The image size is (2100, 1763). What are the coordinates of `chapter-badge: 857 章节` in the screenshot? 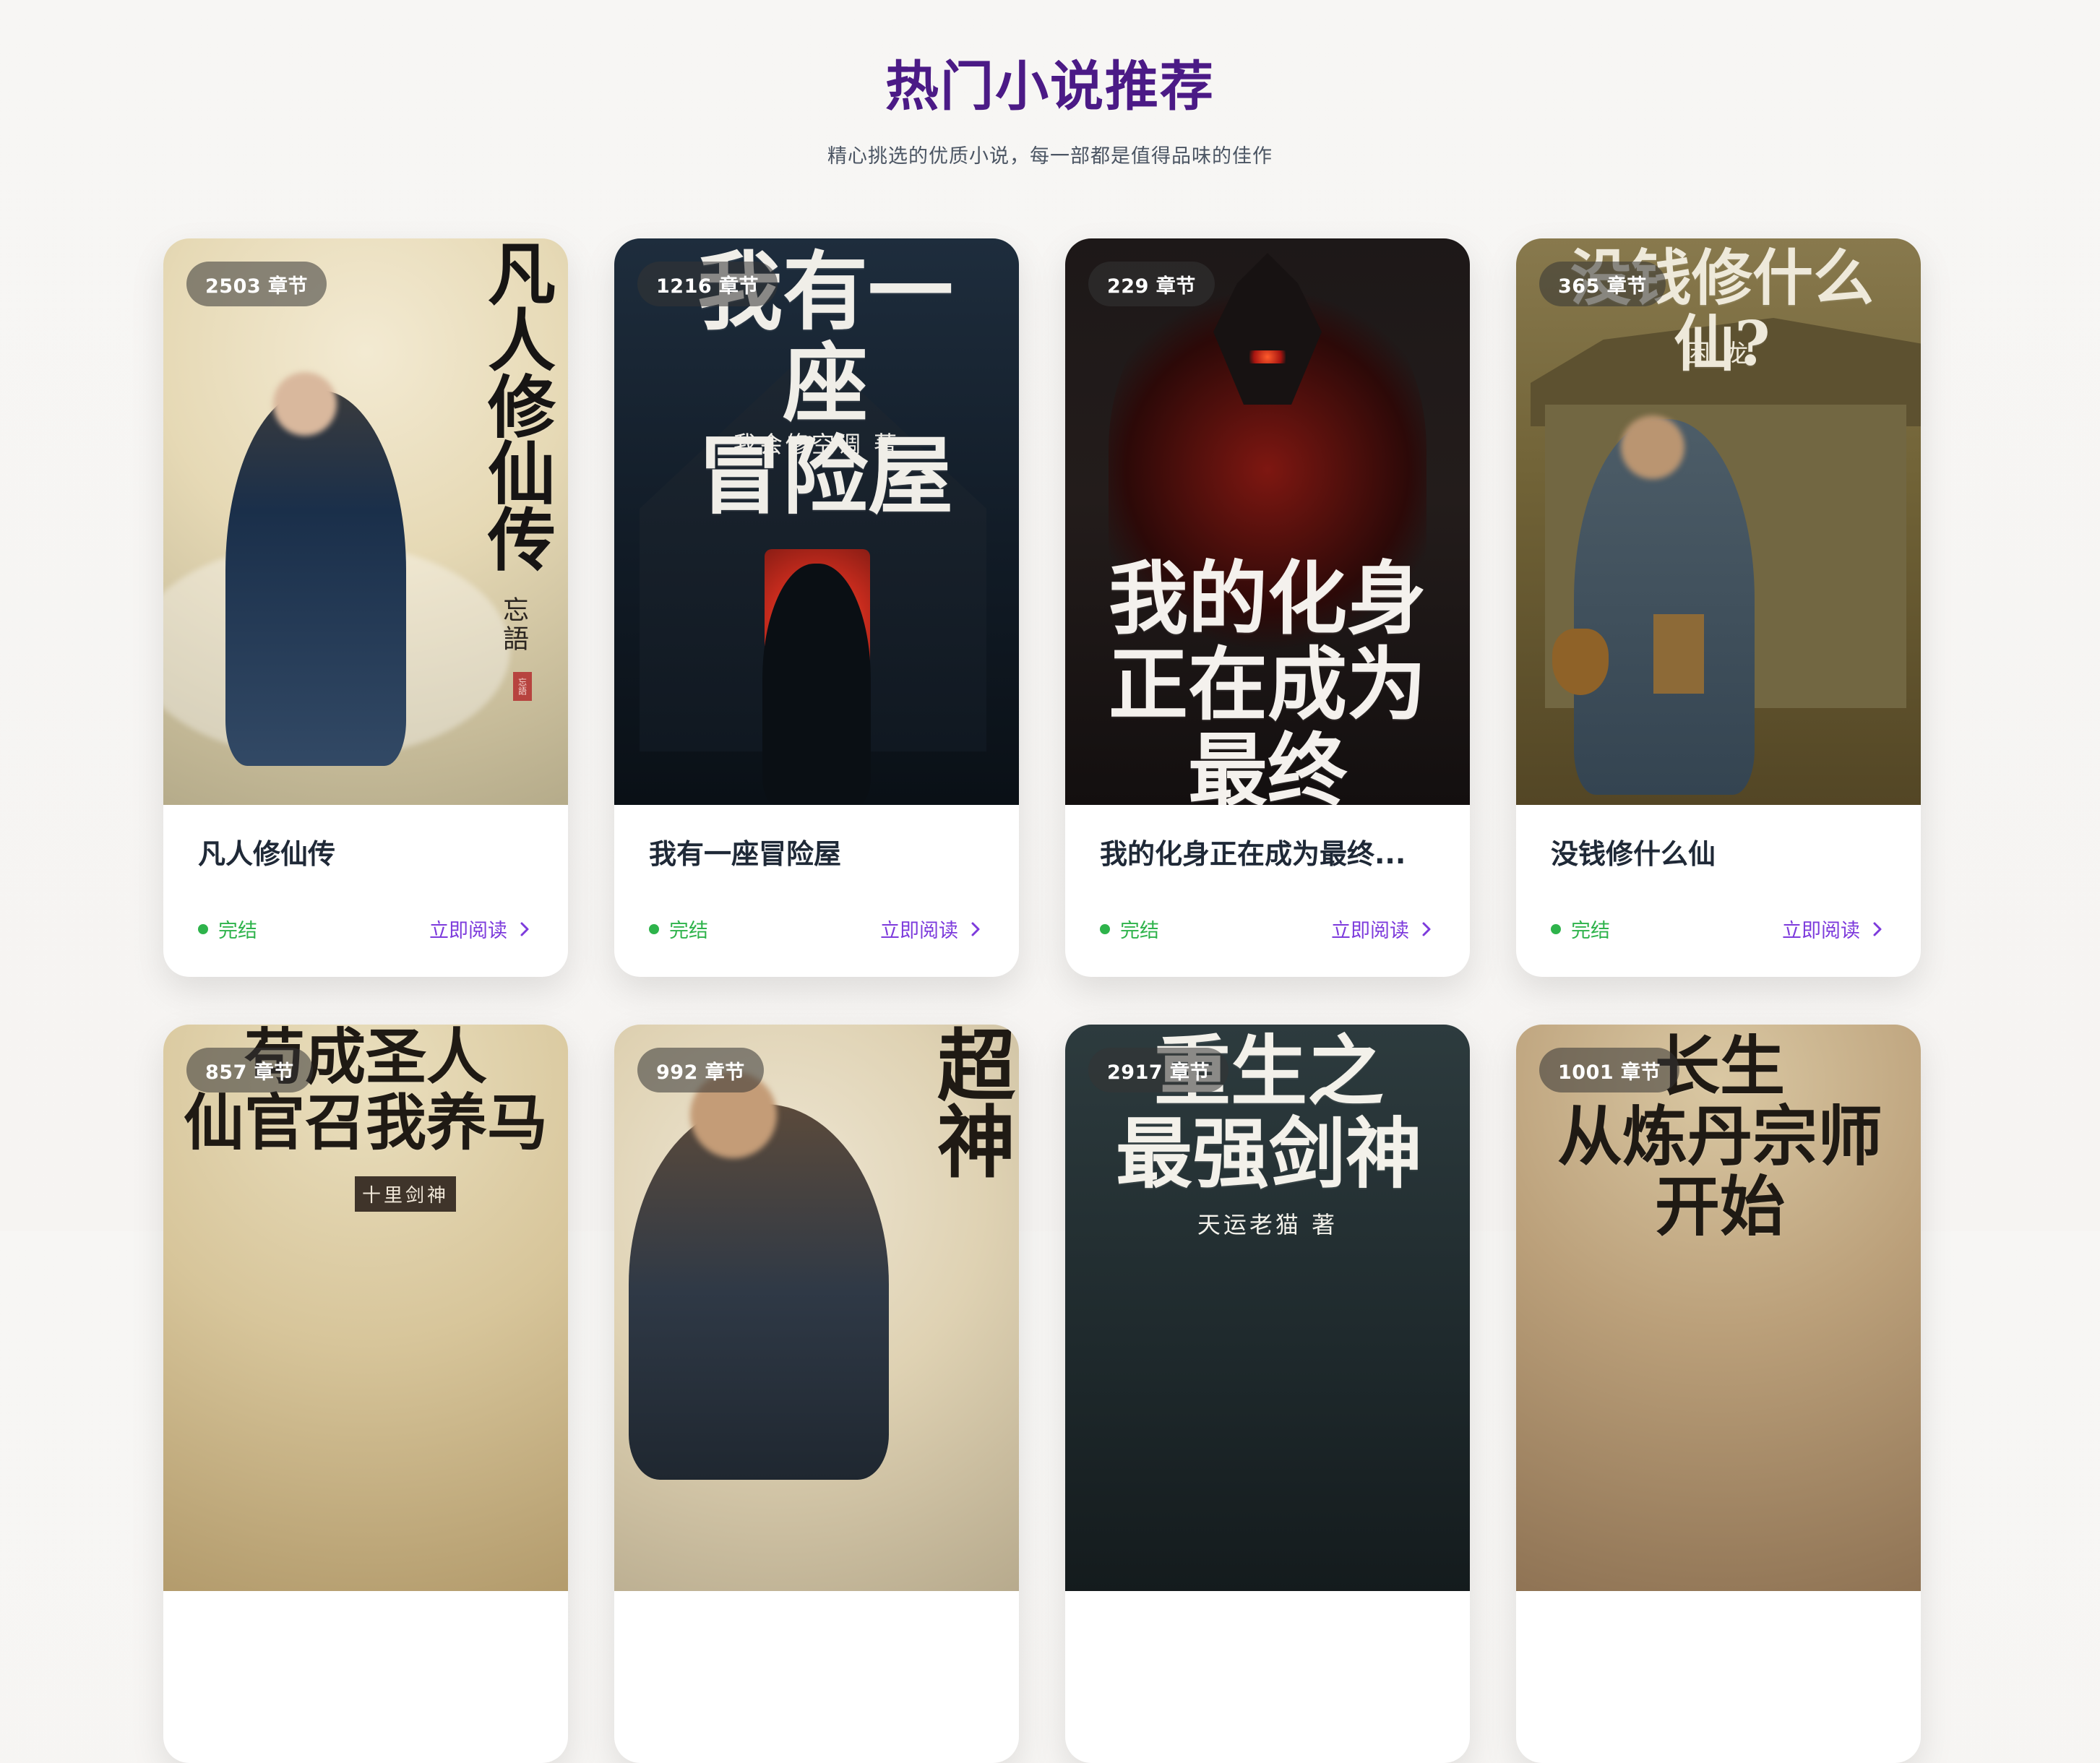 It's located at (249, 1070).